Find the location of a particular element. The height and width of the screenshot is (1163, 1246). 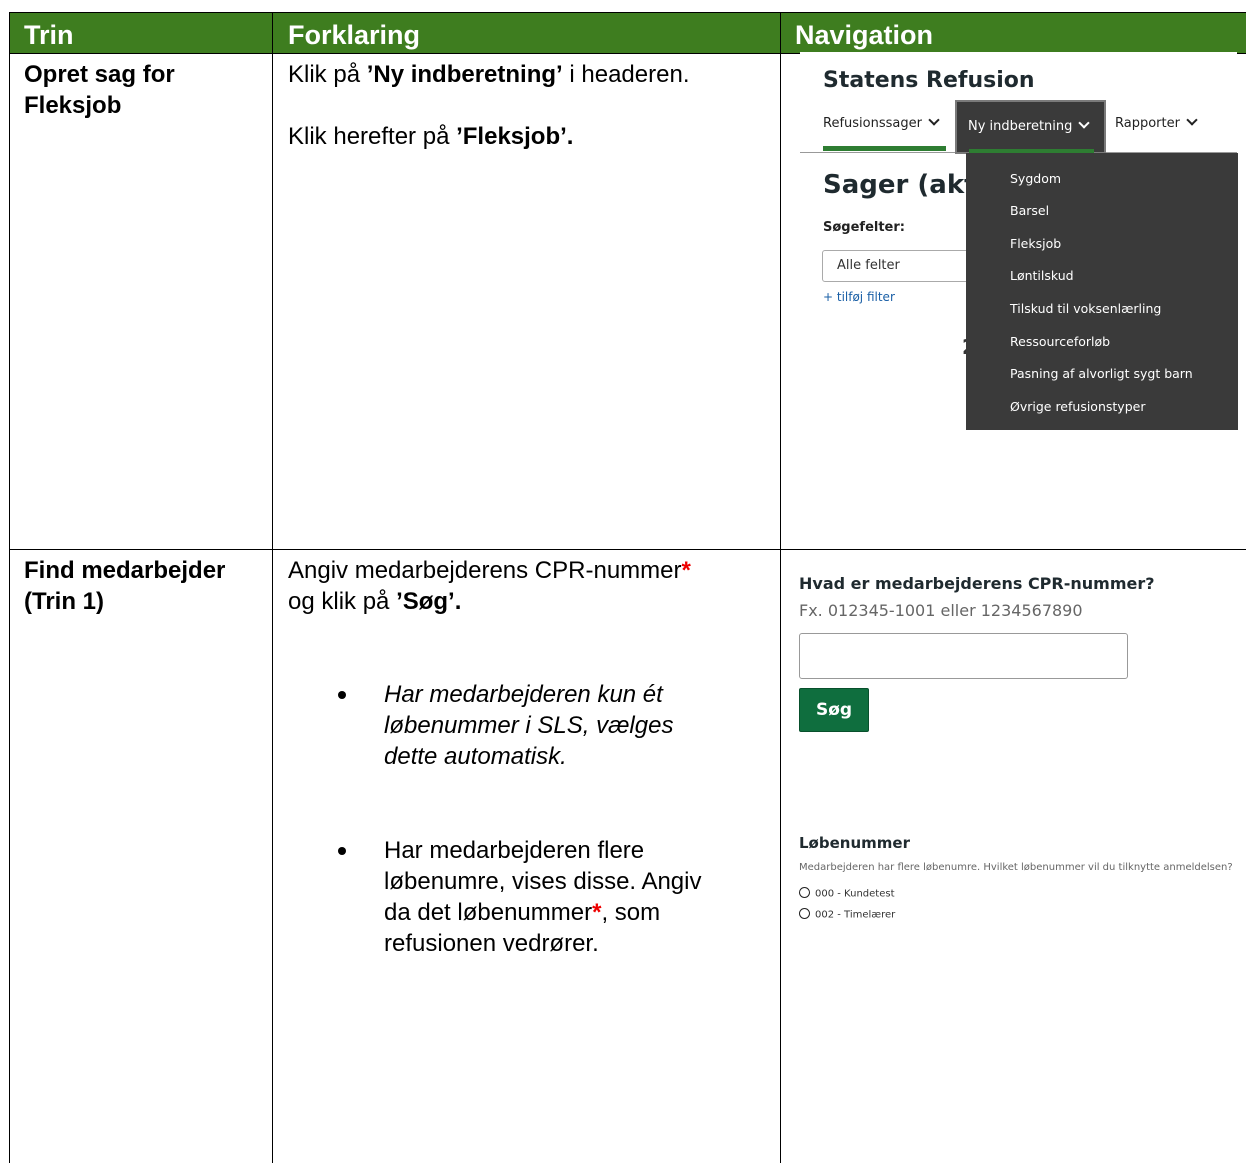

cpr-input is located at coordinates (963, 656).